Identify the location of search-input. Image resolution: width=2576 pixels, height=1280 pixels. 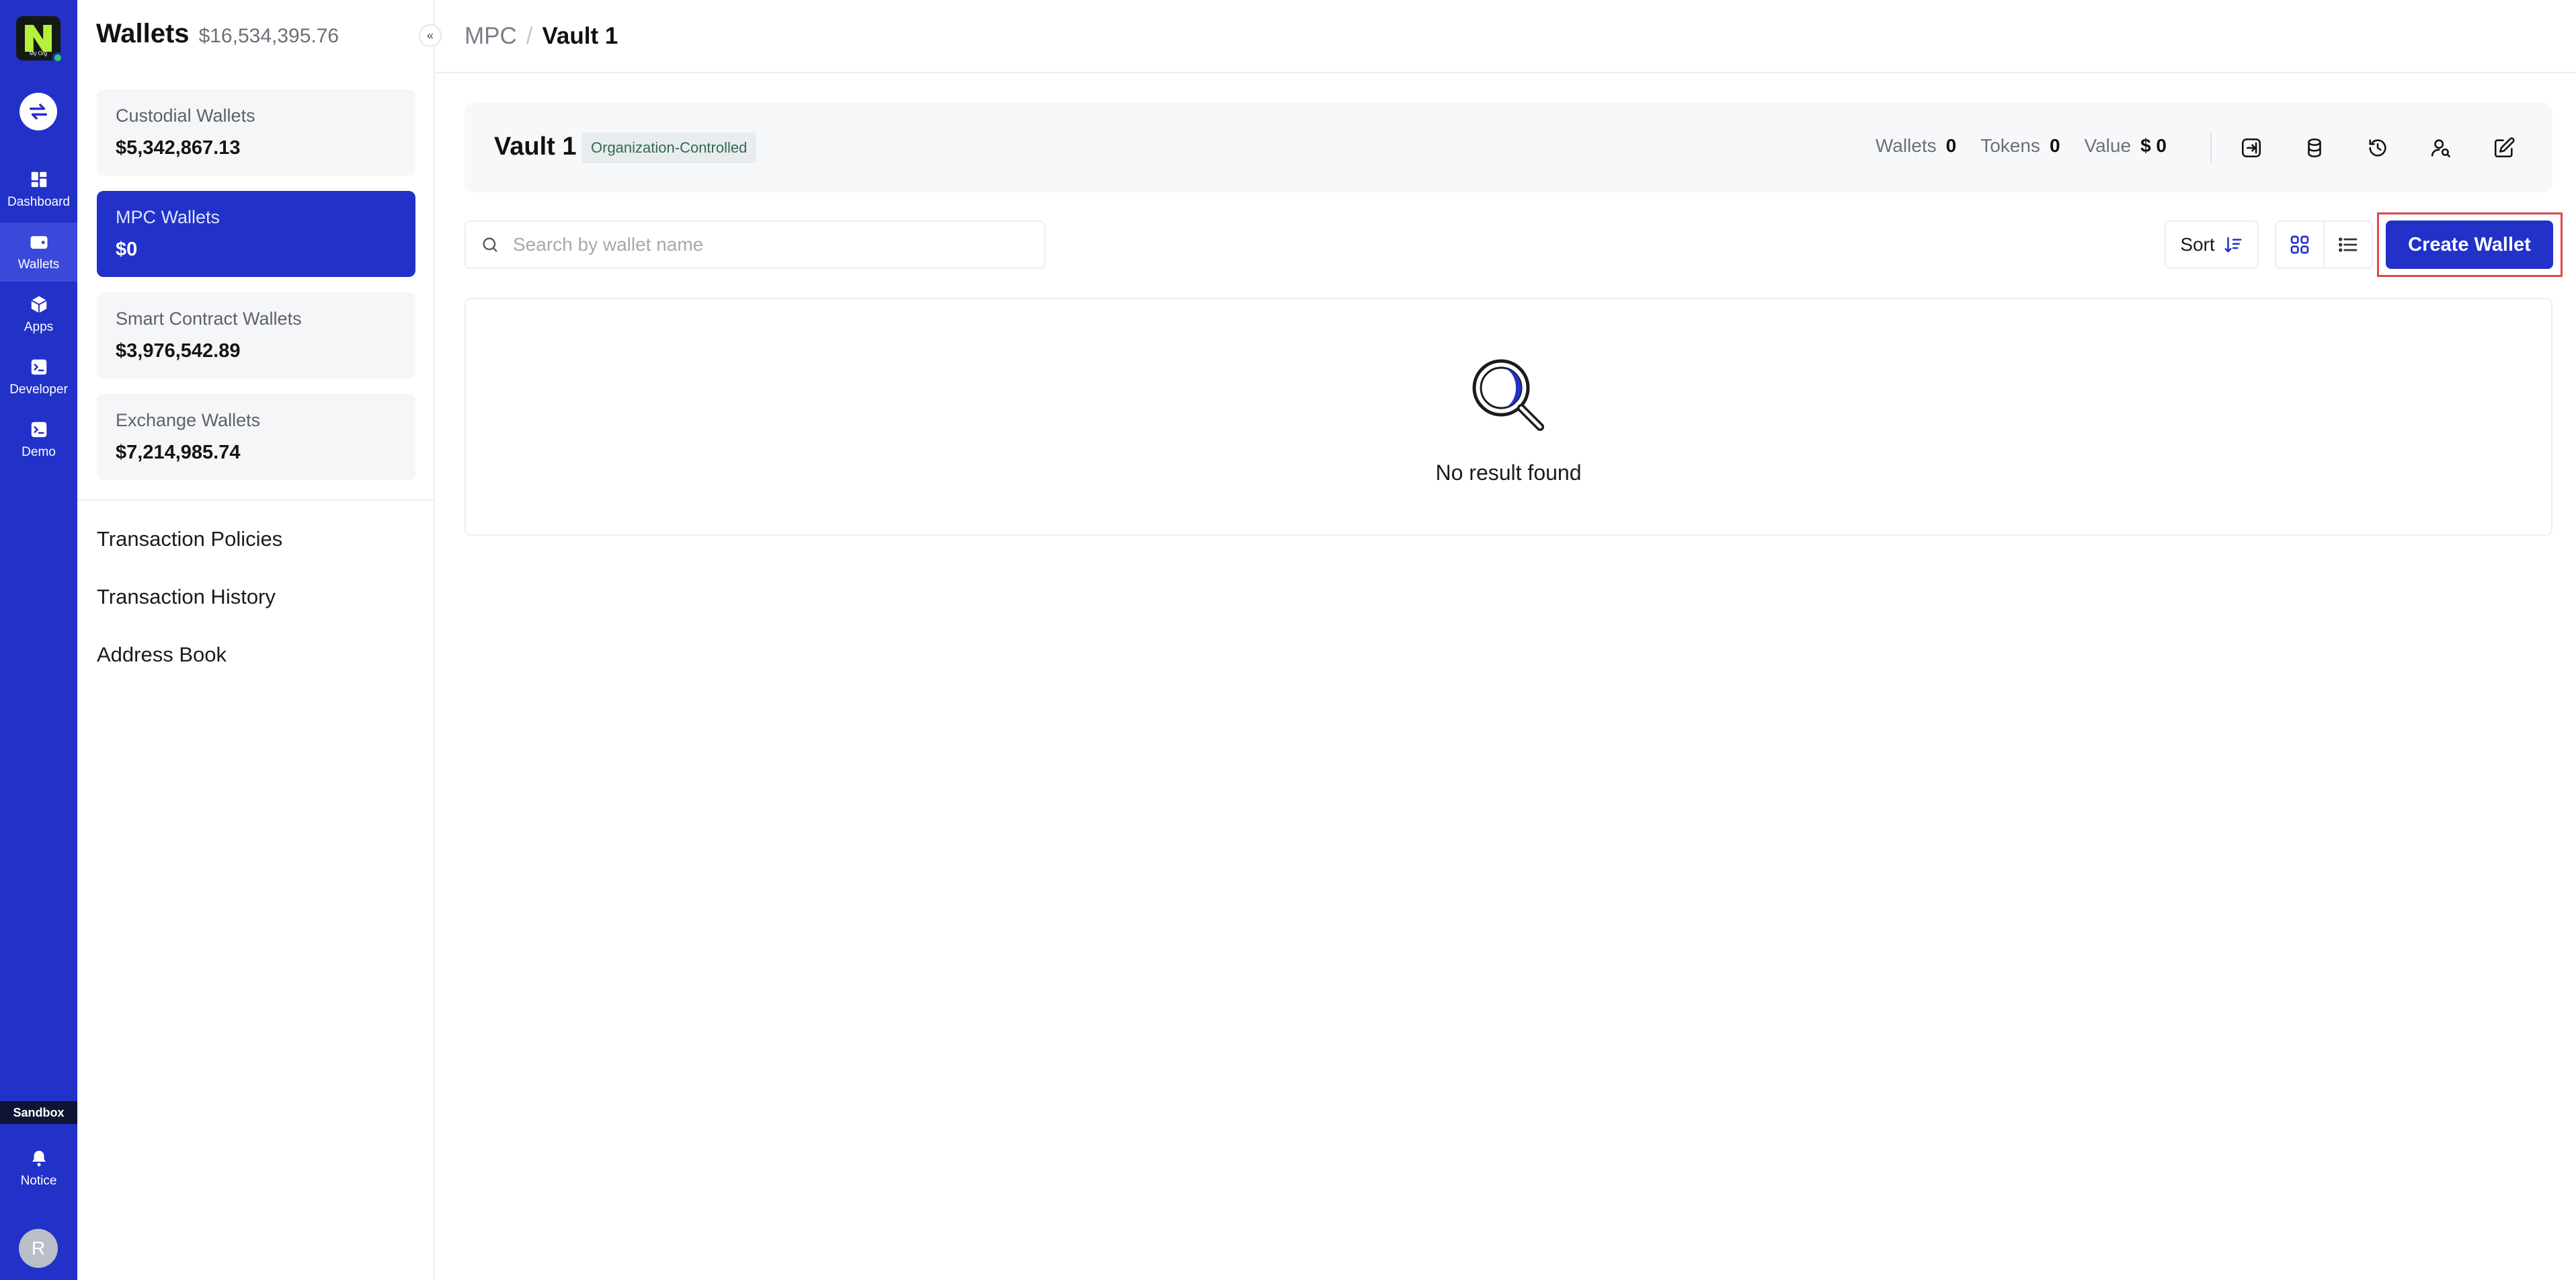
(768, 245).